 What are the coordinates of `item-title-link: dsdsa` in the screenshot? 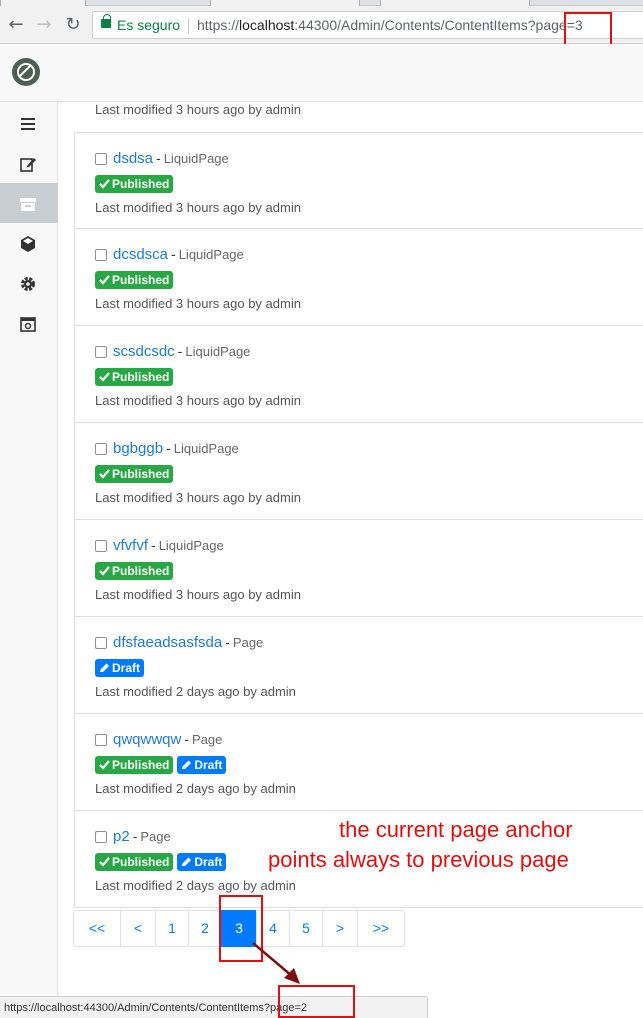 It's located at (133, 158).